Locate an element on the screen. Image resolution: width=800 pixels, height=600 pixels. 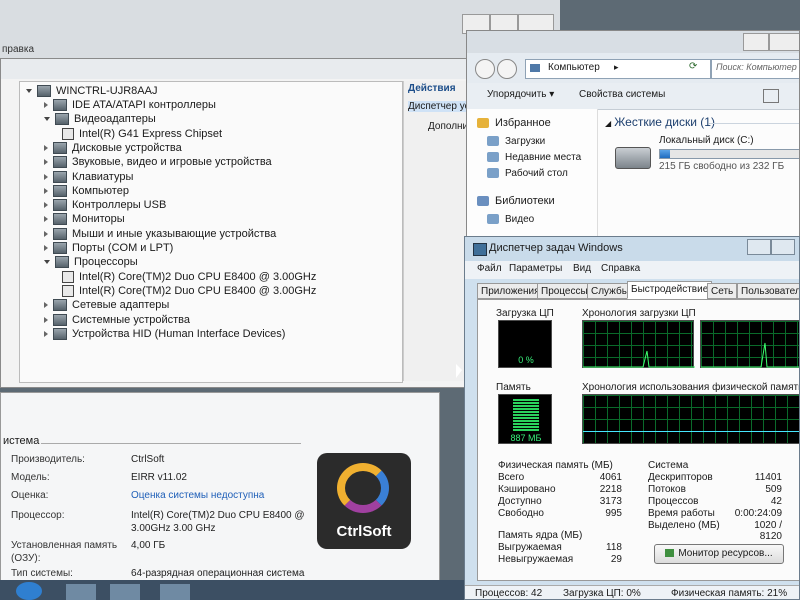
stat-value: 4061 is located at coordinates (610, 477).